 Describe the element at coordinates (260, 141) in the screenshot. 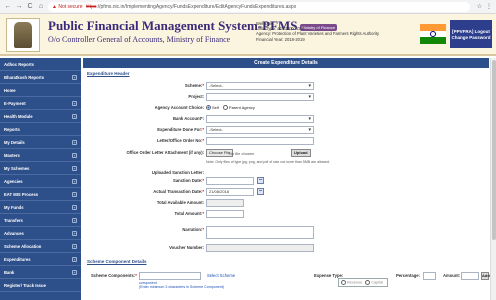

I see `letter-office-order-input` at that location.